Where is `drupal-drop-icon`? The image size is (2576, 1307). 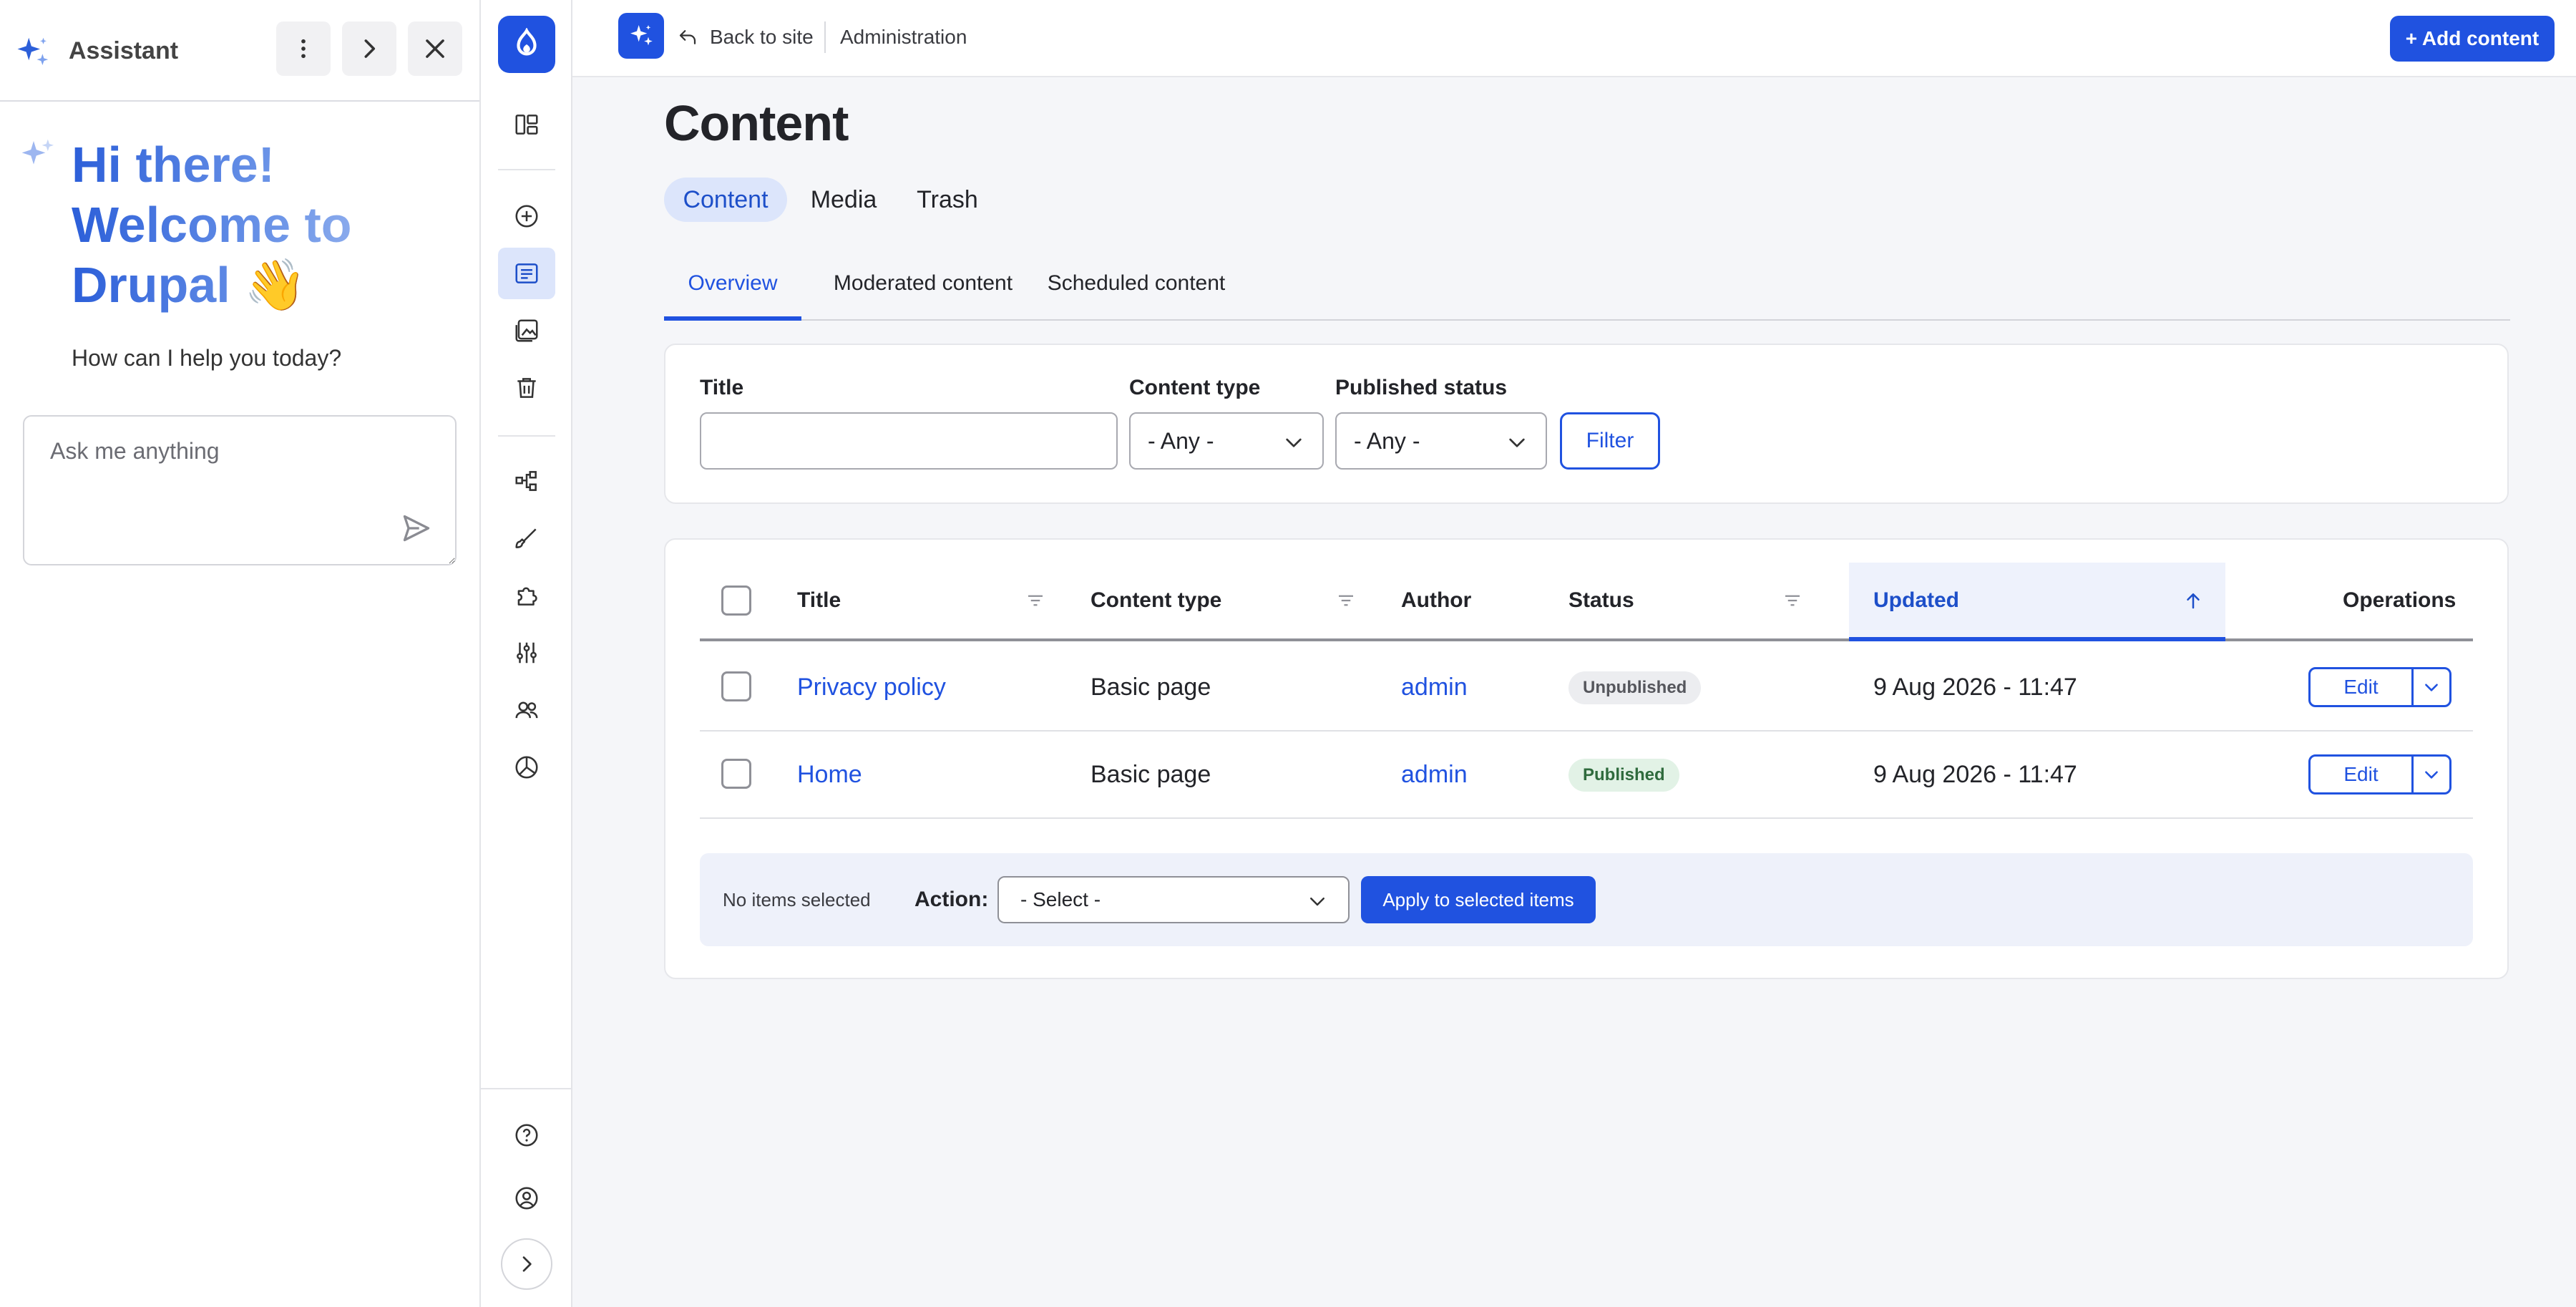
drupal-drop-icon is located at coordinates (526, 44).